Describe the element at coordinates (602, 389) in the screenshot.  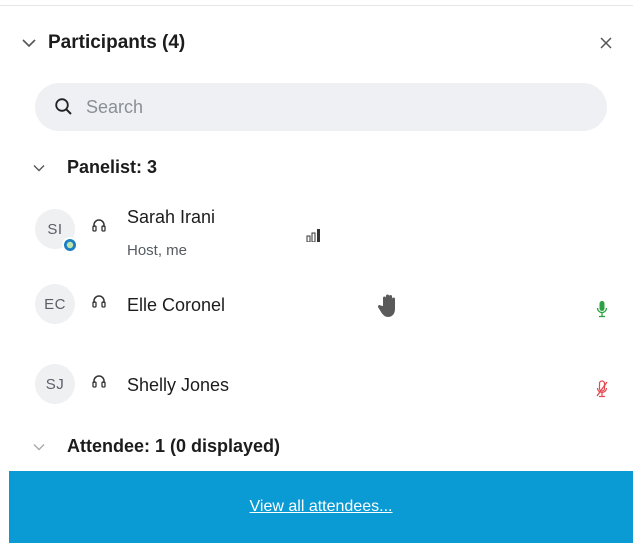
I see `microphone-muted-icon` at that location.